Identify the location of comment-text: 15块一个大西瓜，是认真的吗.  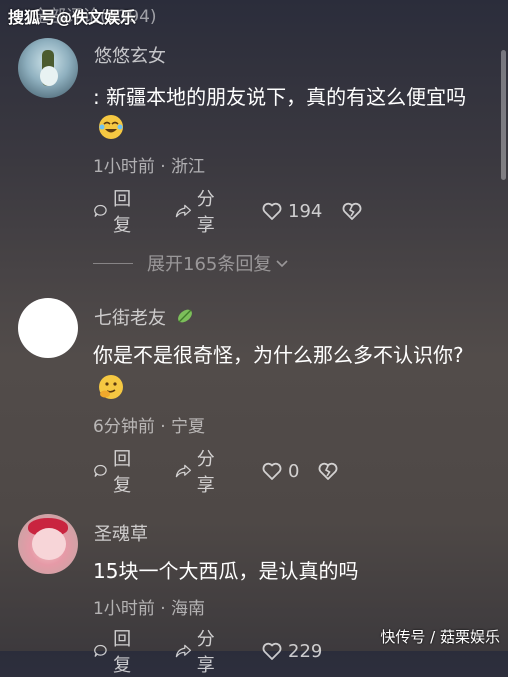
(226, 571).